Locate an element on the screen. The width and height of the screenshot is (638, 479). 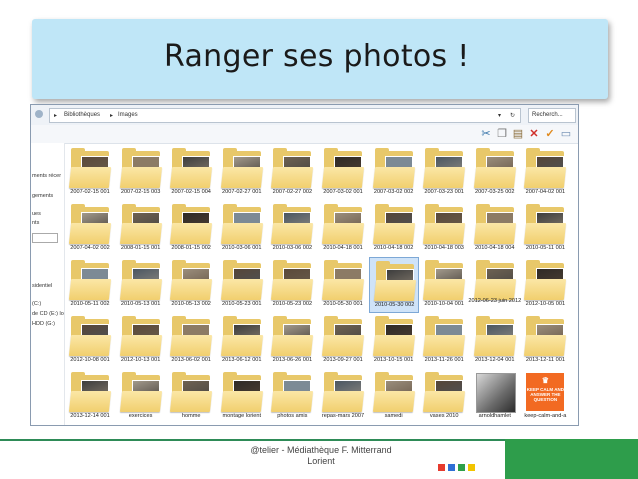
breadcrumb-libraries: Bibliothèques is located at coordinates (82, 115).